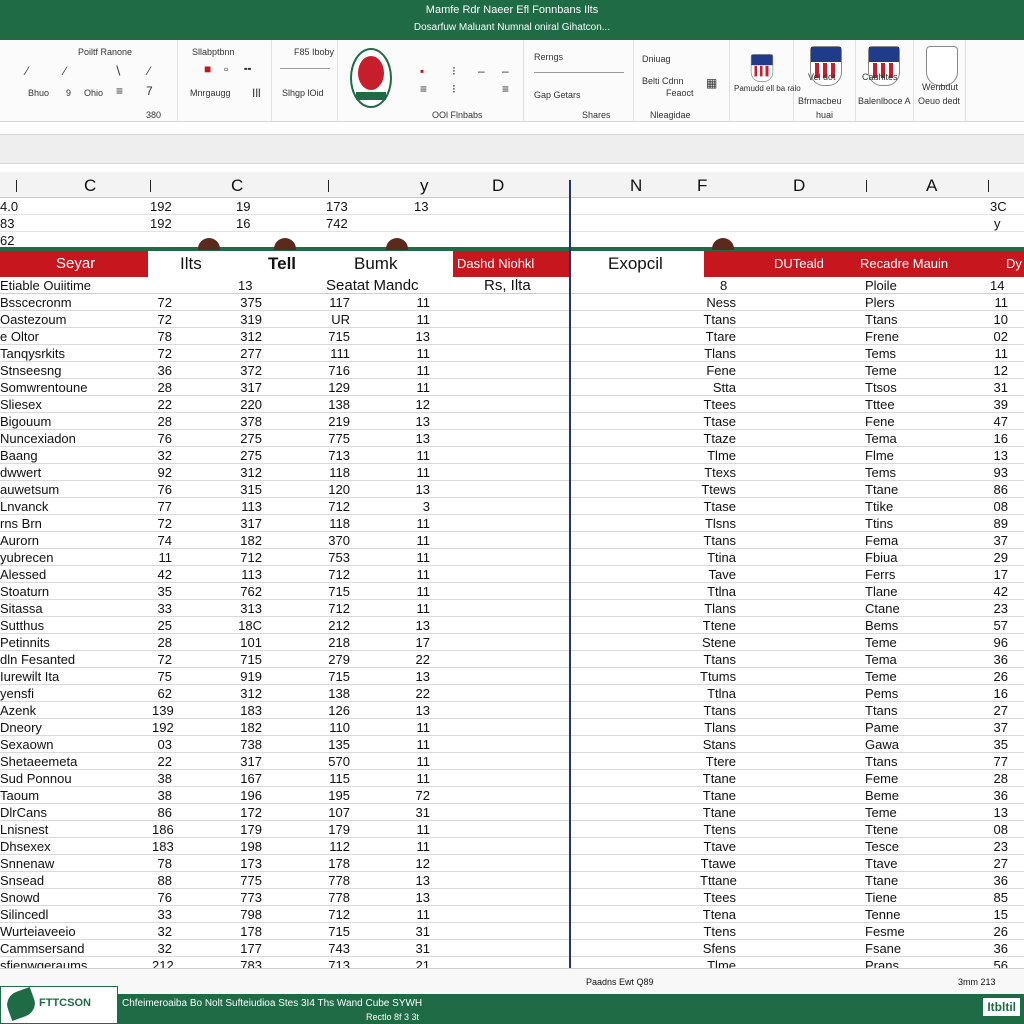  What do you see at coordinates (396, 264) in the screenshot?
I see `header-cell-bumk: Bumk` at bounding box center [396, 264].